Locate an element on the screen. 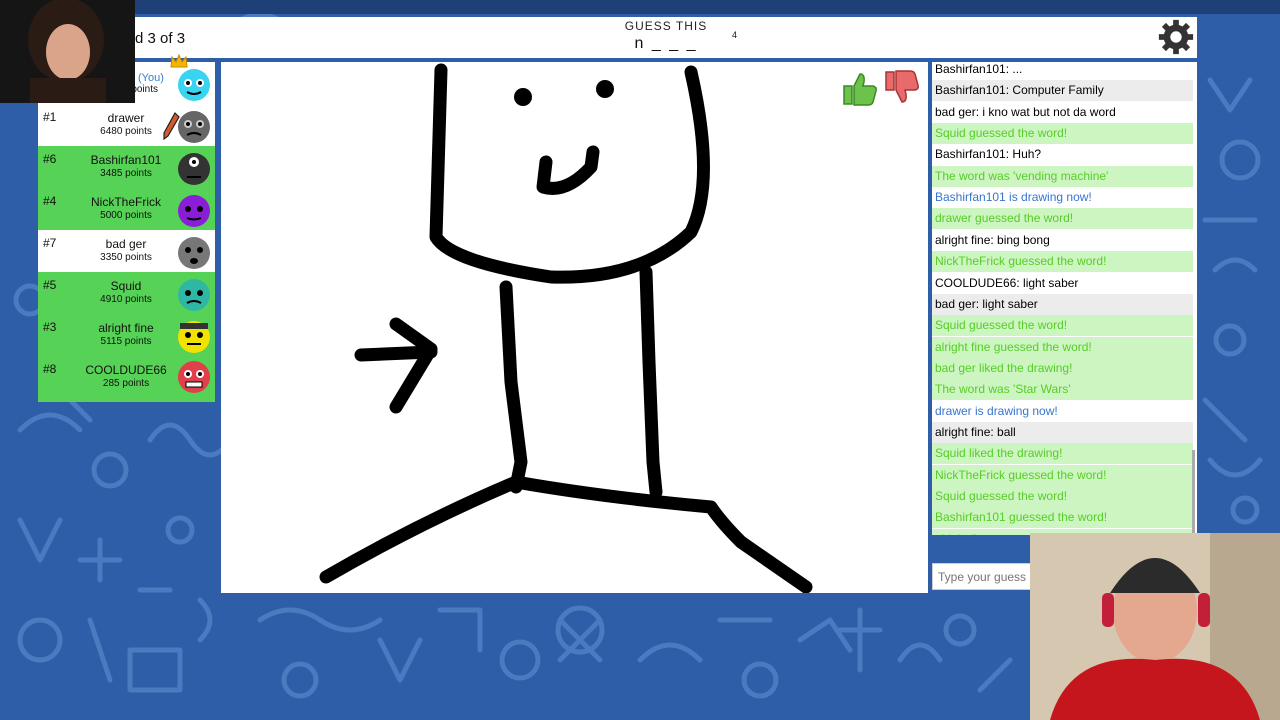  chat-message: The word was 'Star Wars' is located at coordinates (1062, 390).